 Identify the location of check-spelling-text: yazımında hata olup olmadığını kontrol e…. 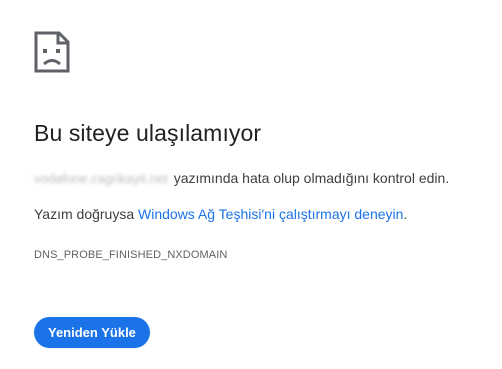
(311, 178).